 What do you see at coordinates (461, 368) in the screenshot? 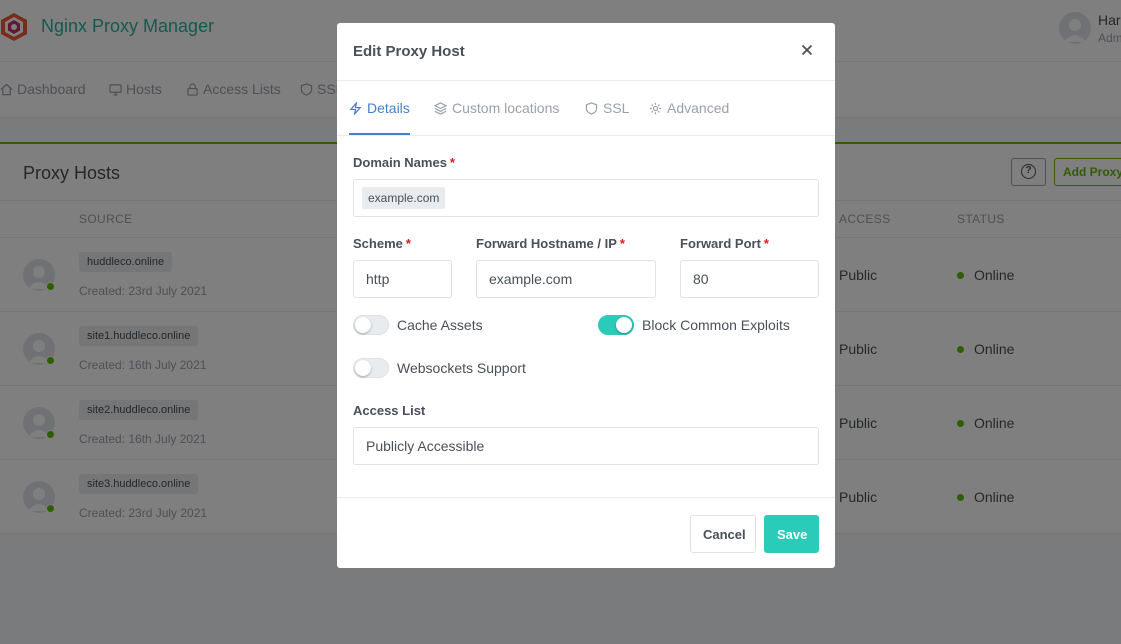
I see `websockets-label: Websockets Support` at bounding box center [461, 368].